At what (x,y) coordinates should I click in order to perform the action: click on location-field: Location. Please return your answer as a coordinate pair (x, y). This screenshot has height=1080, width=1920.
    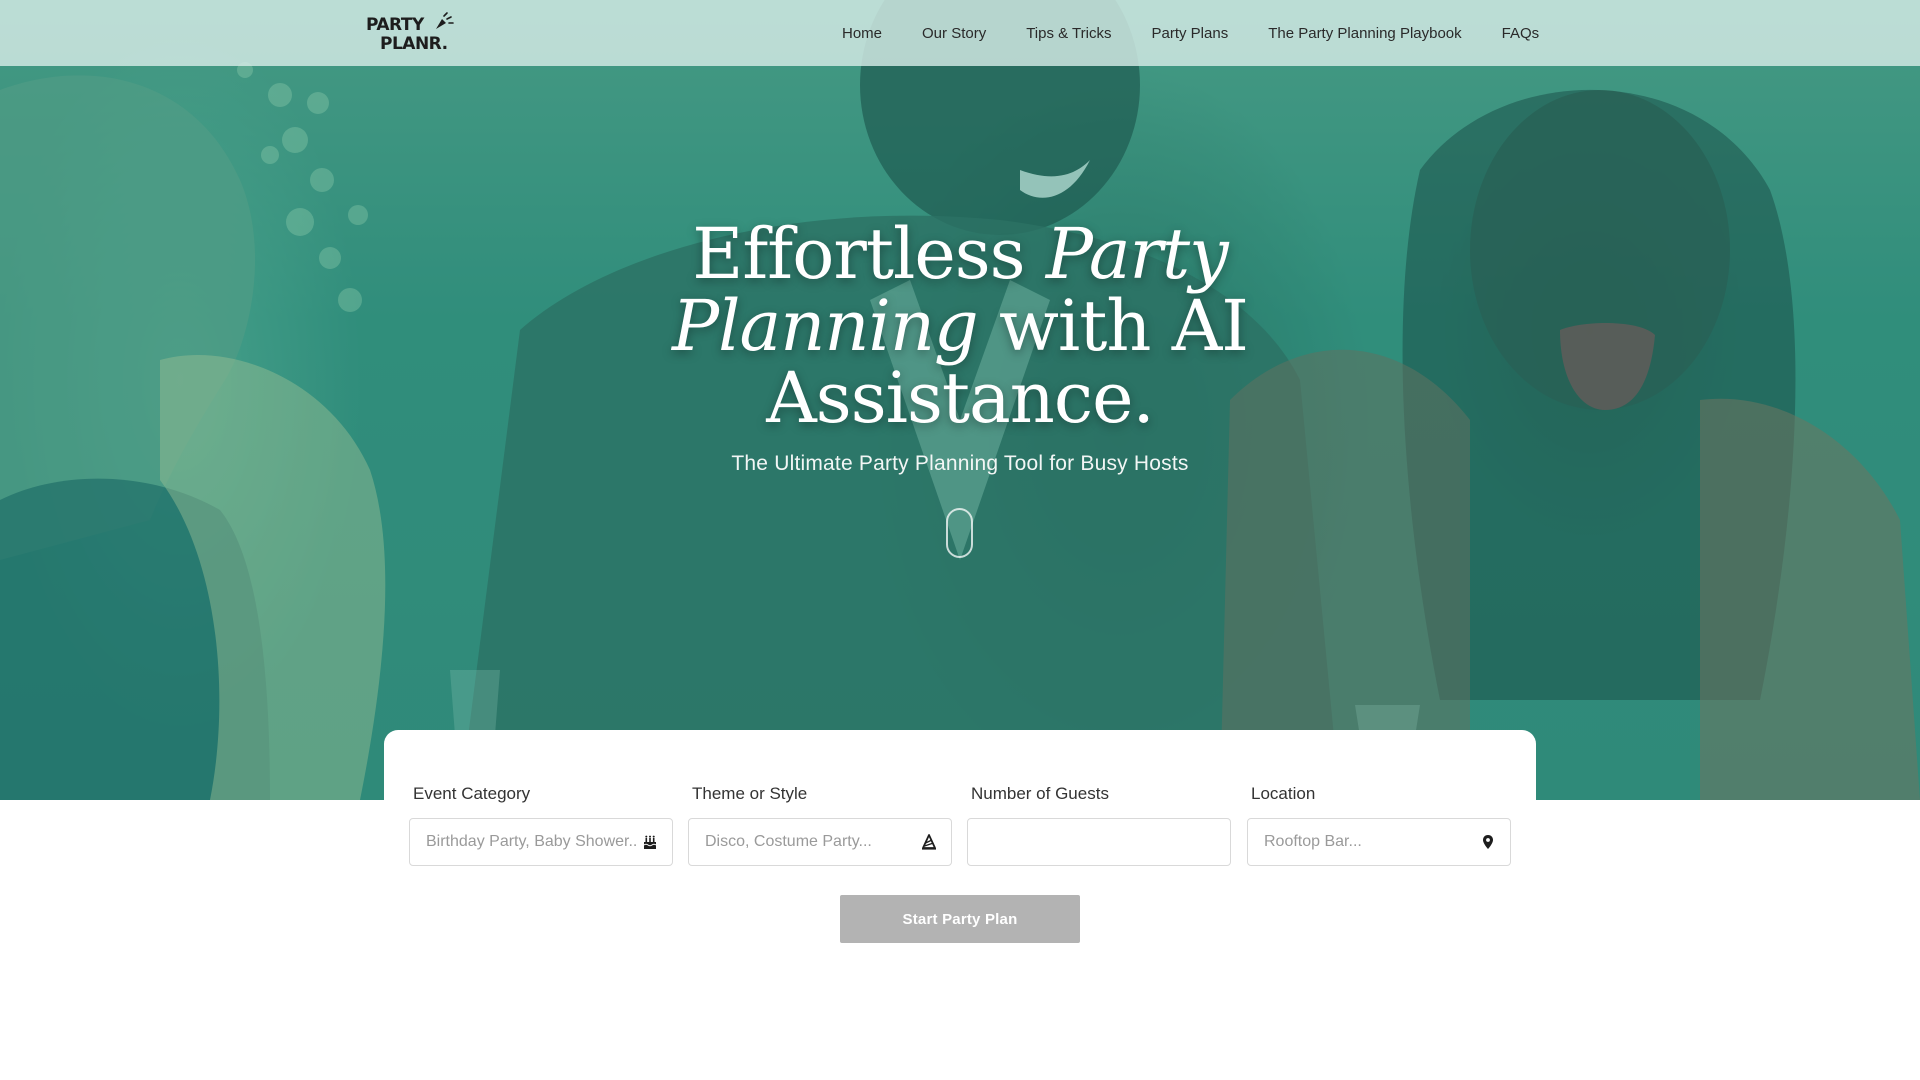
    Looking at the image, I should click on (1379, 825).